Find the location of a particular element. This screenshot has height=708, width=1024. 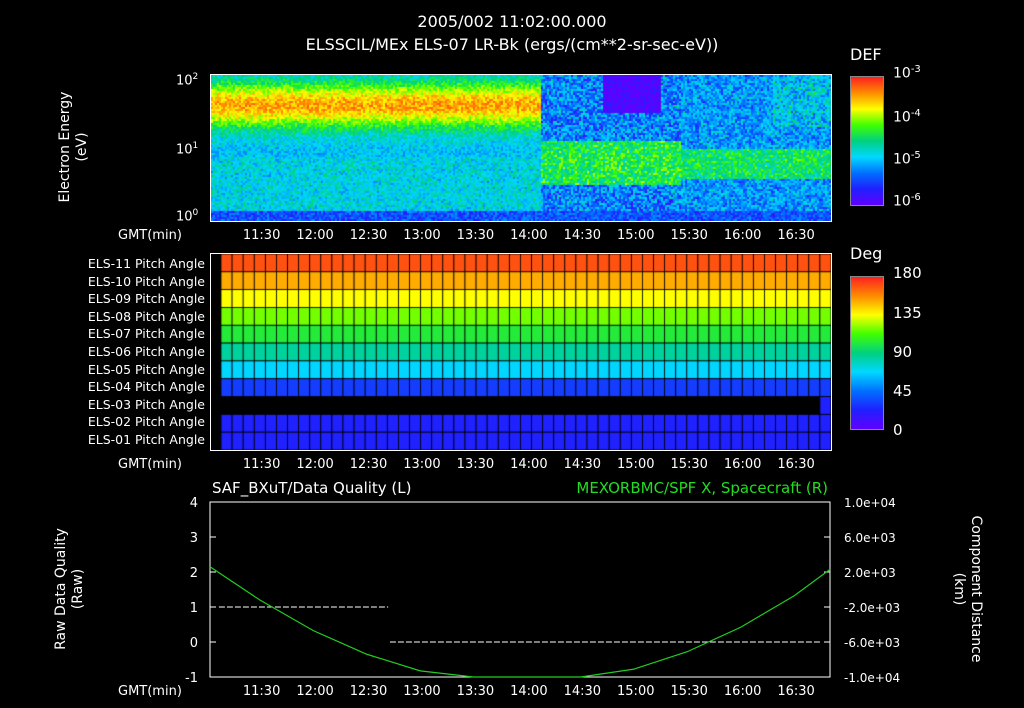

time-tick: 12:30 is located at coordinates (368, 691).